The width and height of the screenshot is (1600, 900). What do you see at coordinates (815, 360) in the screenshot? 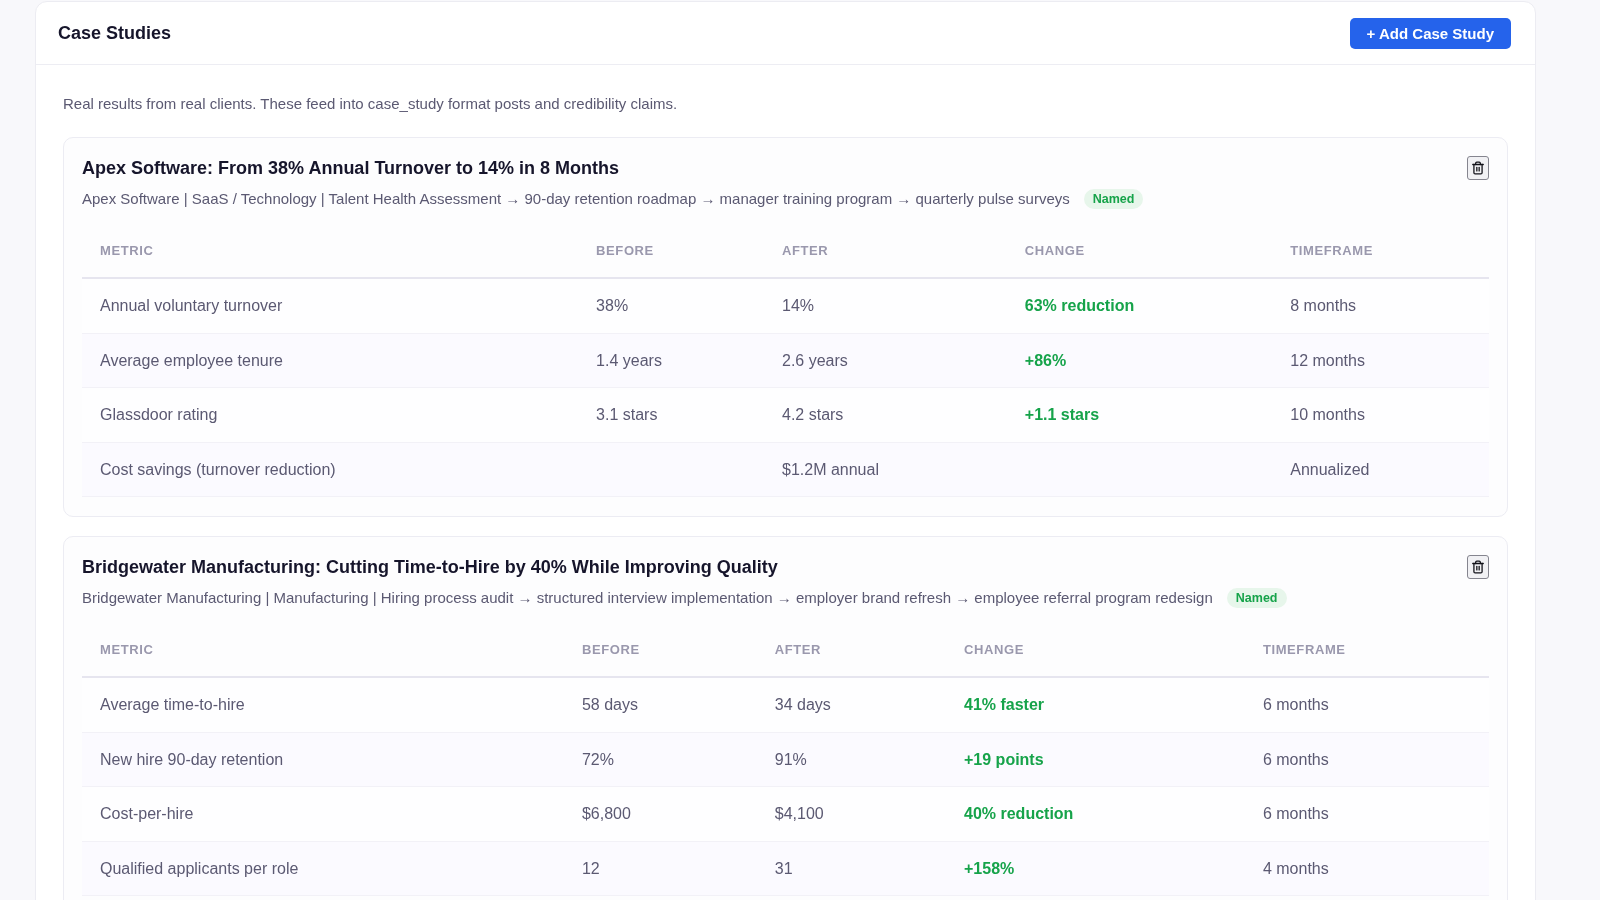
I see `table-cell: 2.6 years` at bounding box center [815, 360].